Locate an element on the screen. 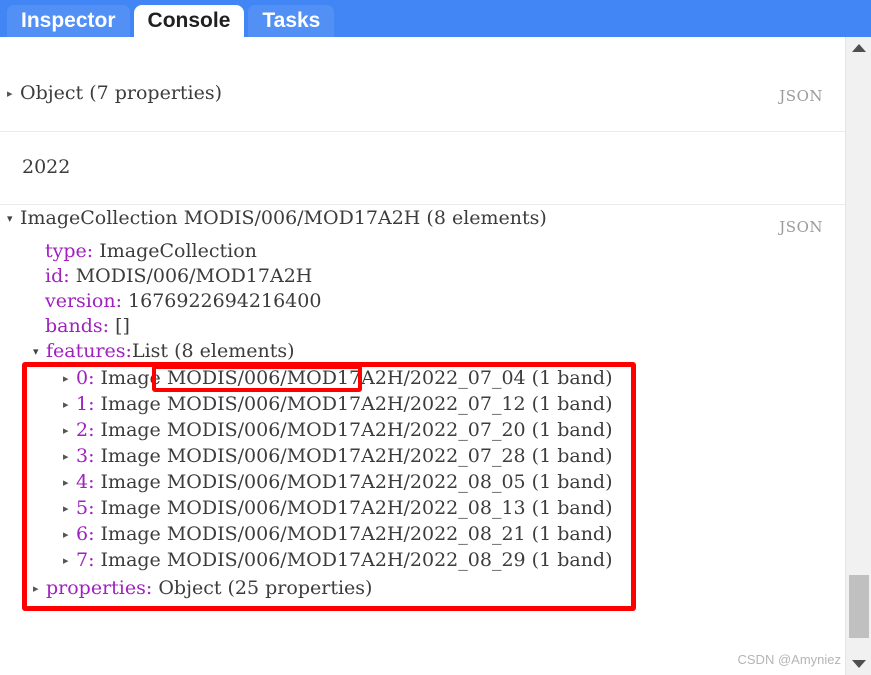  year-value: 2022 is located at coordinates (46, 167).